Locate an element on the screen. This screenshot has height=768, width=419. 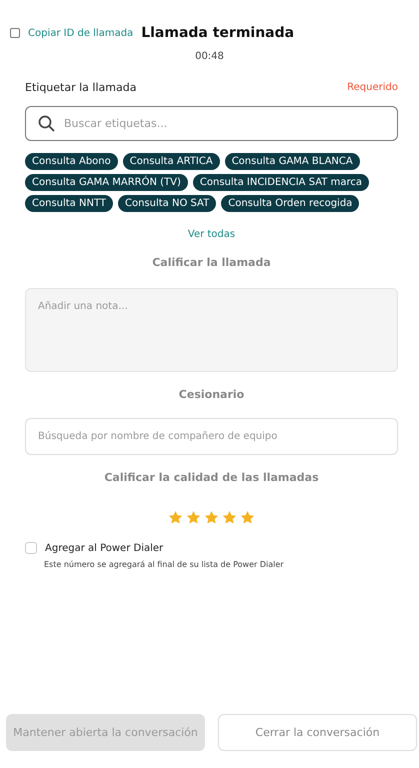
section-label: Calificar la llamada is located at coordinates (211, 262).